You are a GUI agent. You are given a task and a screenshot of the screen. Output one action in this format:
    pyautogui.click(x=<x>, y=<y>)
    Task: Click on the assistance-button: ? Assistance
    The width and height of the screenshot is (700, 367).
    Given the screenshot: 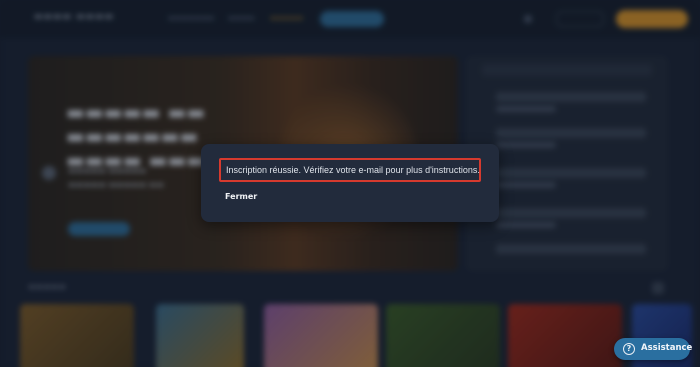 What is the action you would take?
    pyautogui.click(x=653, y=349)
    